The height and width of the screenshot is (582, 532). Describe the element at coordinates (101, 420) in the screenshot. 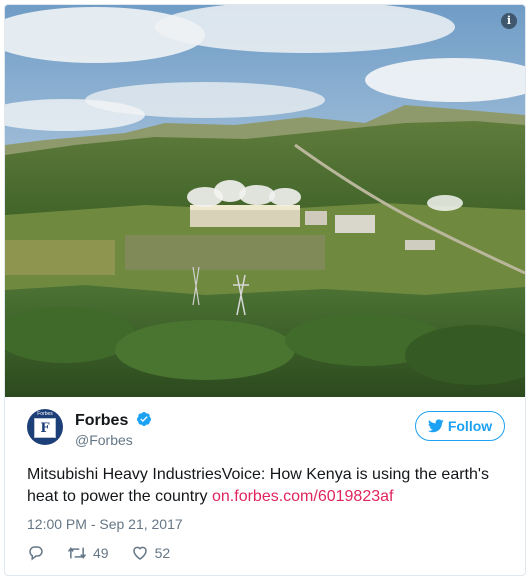

I see `author-name: Forbes` at that location.